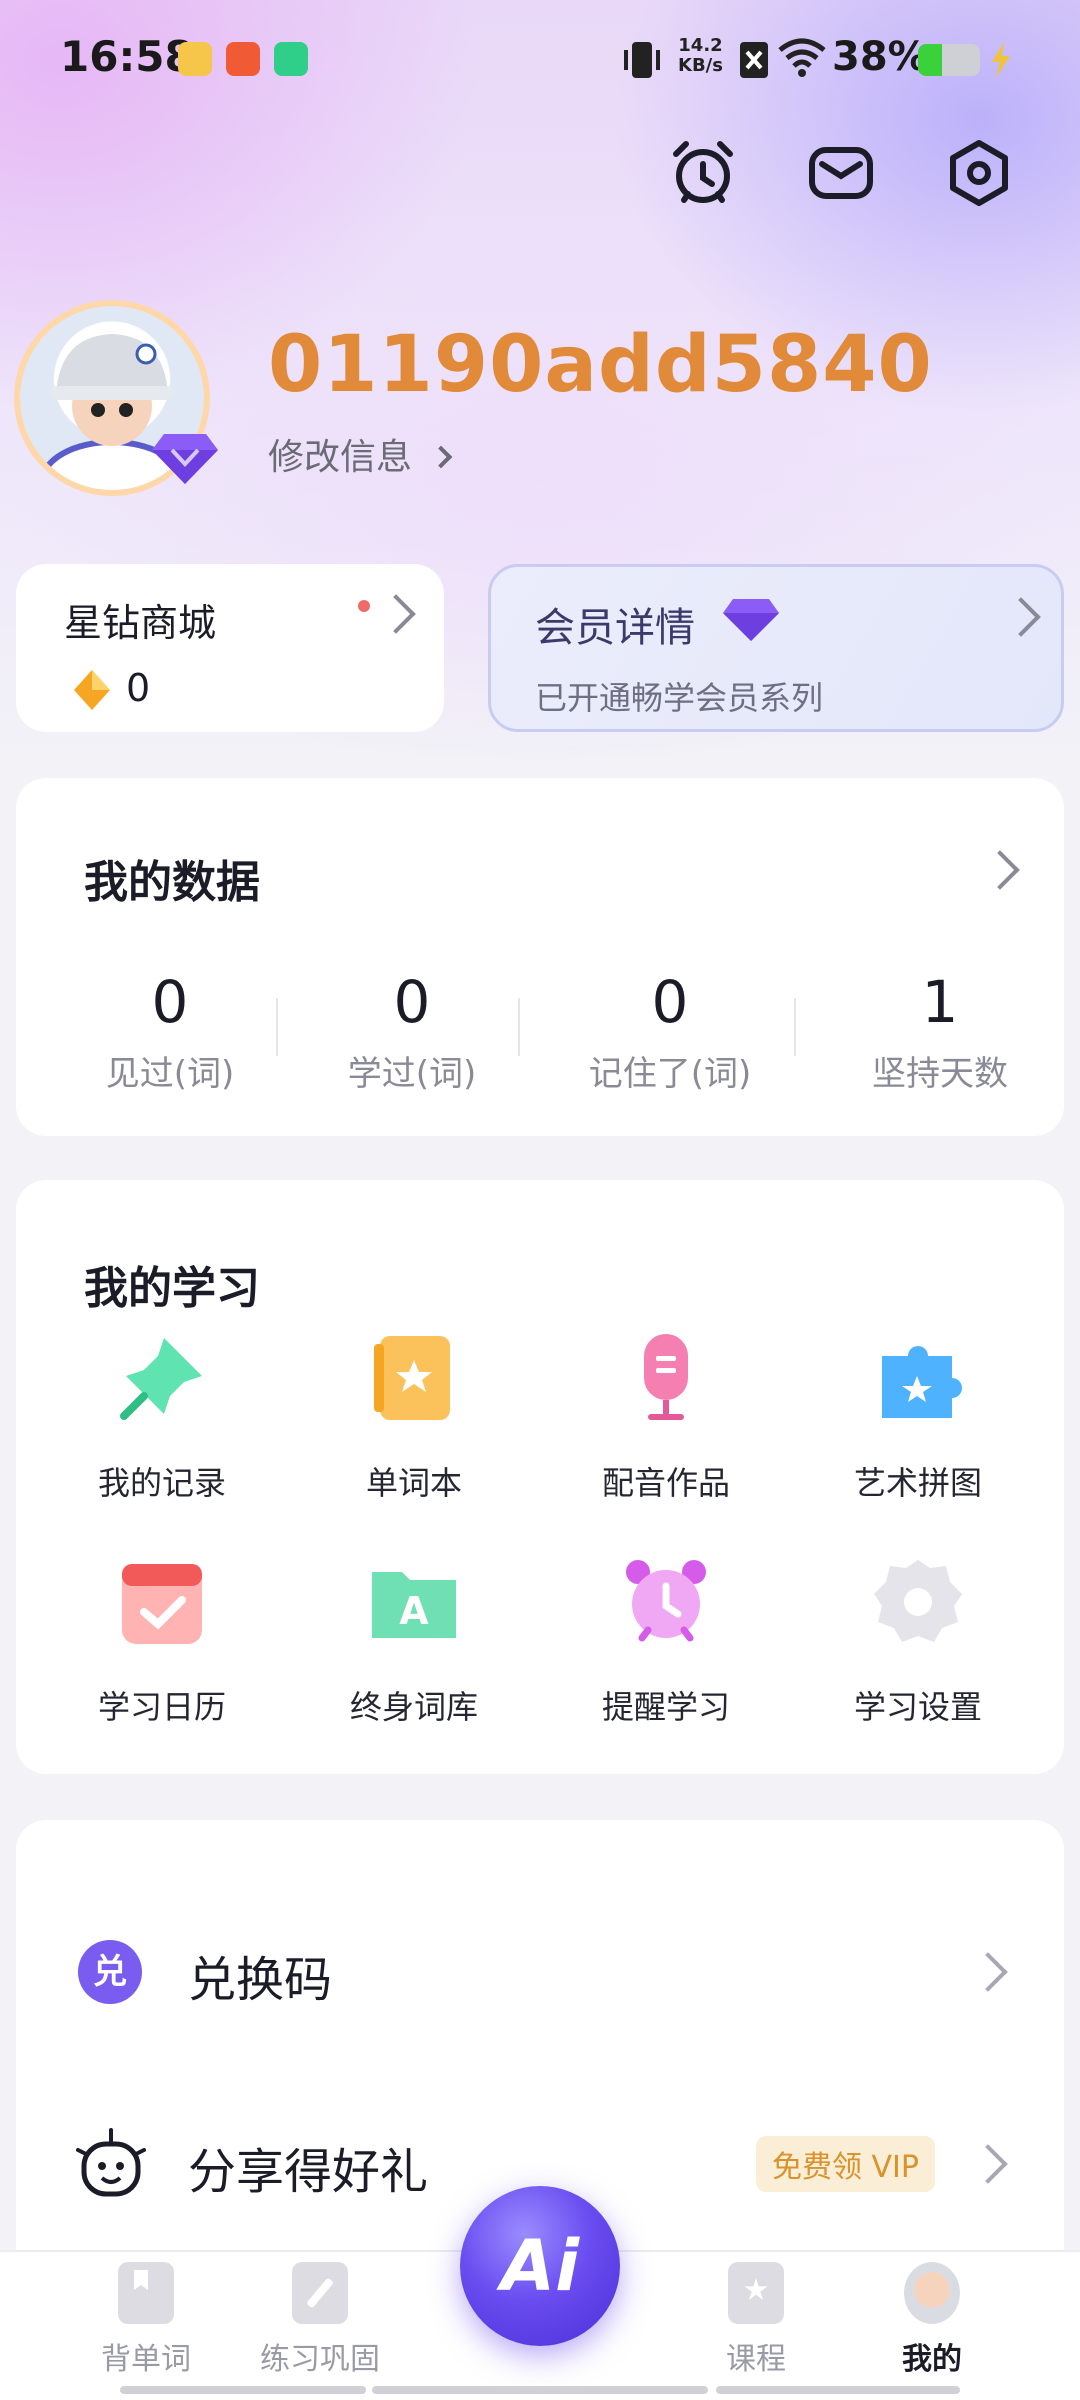 This screenshot has height=2400, width=1080. I want to click on nav-tab-memorize-words: 背单词, so click(146, 2320).